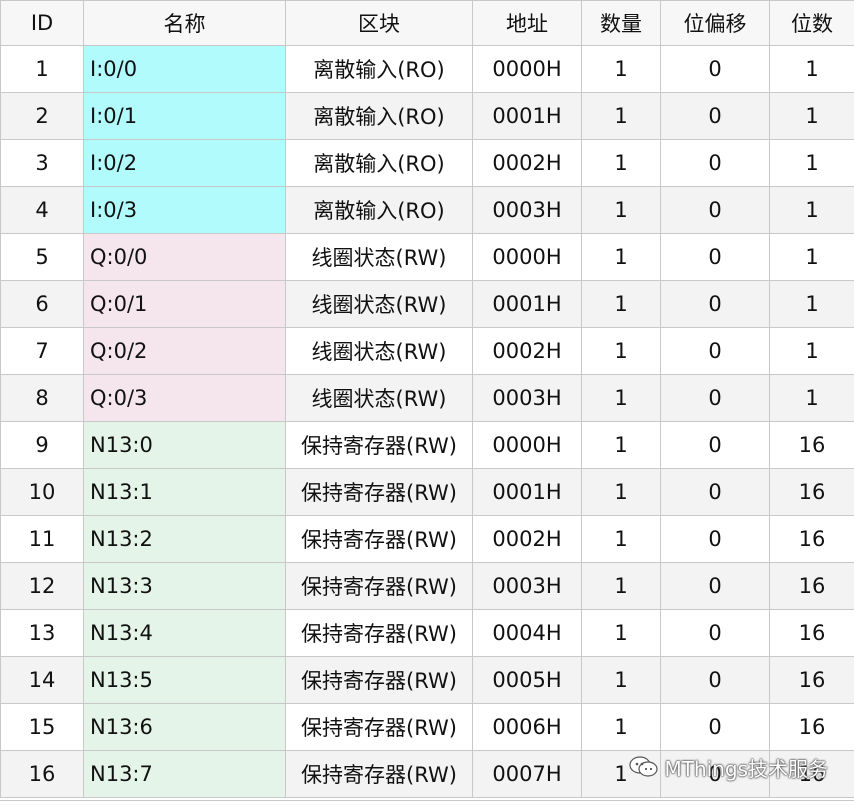 The width and height of the screenshot is (854, 806). I want to click on table-row: 1 I:0/0 离散输入(RO) 0000H 1 0 1, so click(427, 69).